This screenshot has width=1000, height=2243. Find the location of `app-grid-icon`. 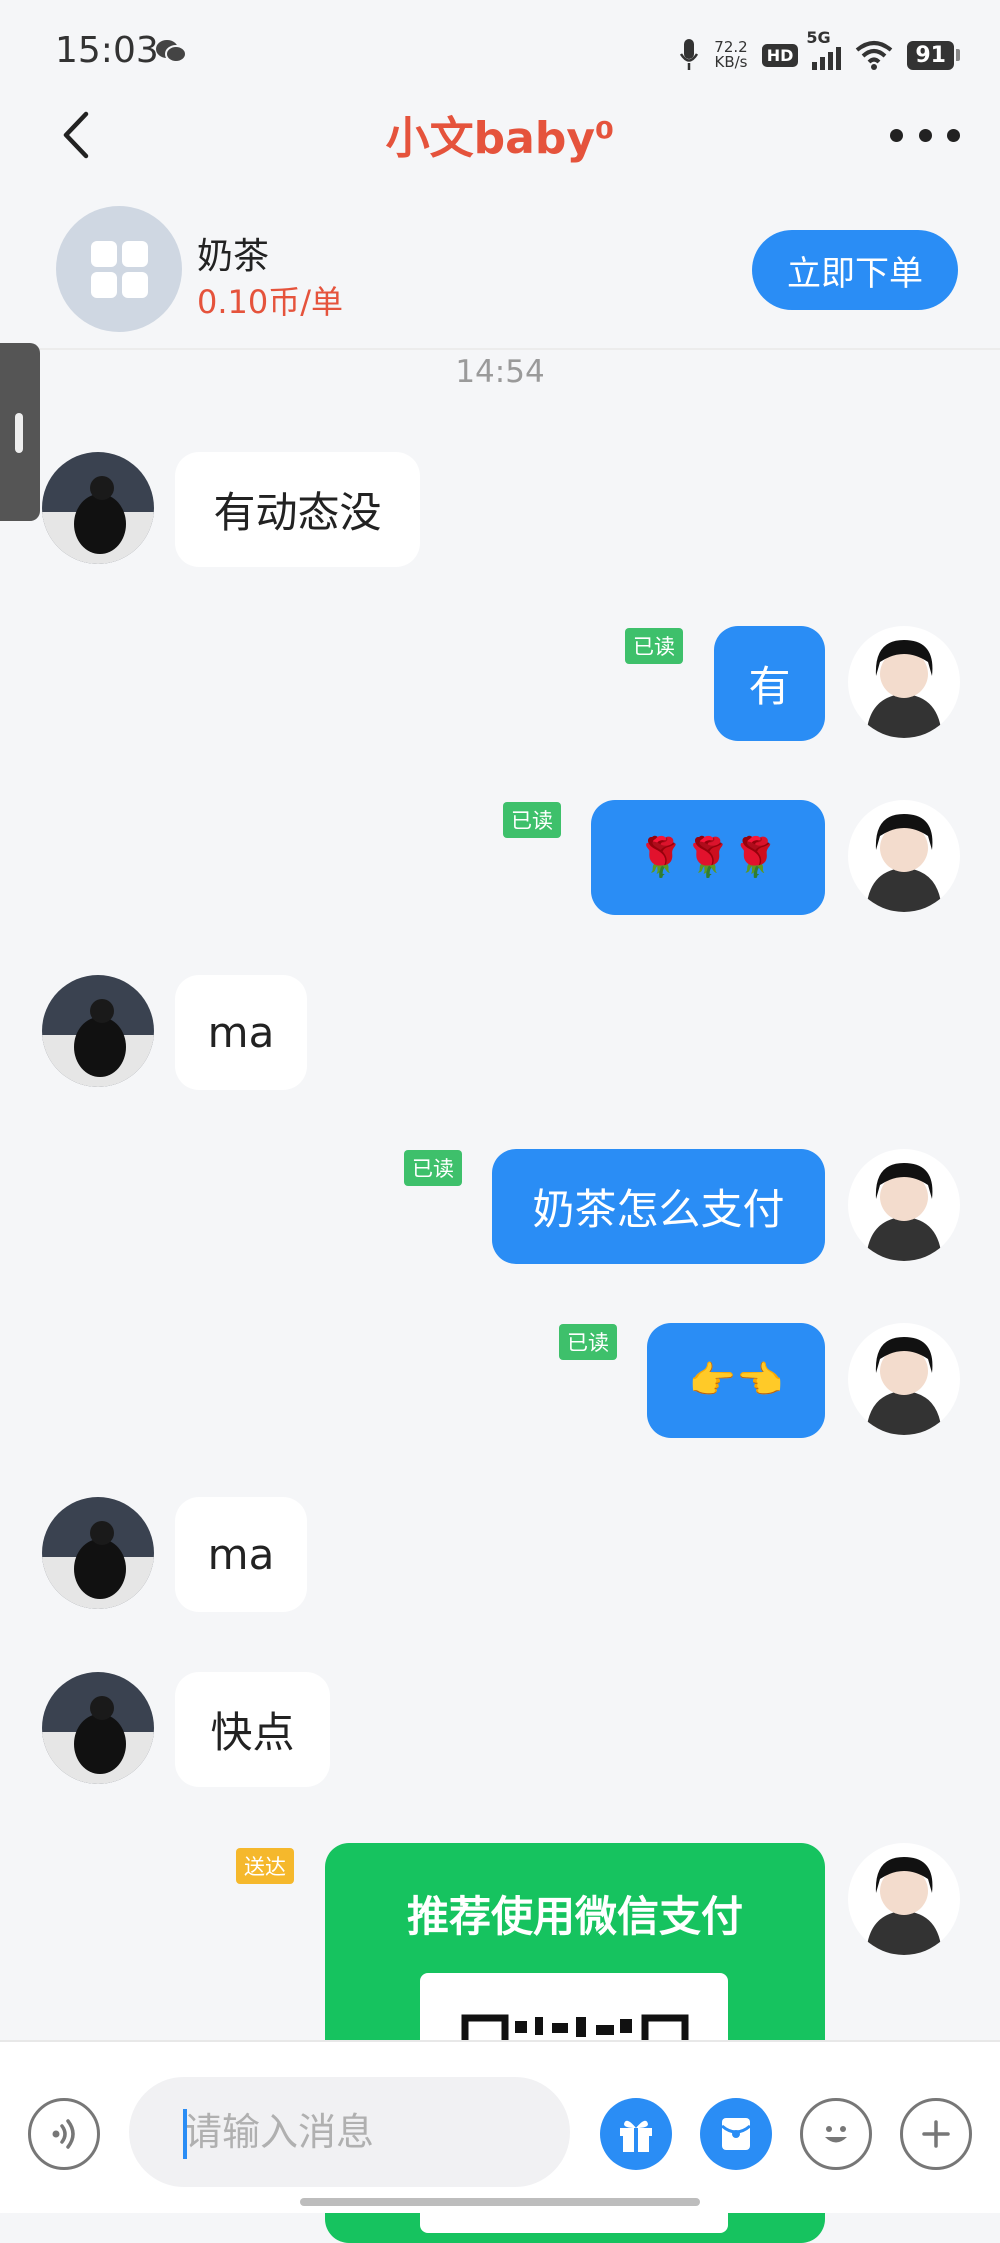

app-grid-icon is located at coordinates (119, 269).